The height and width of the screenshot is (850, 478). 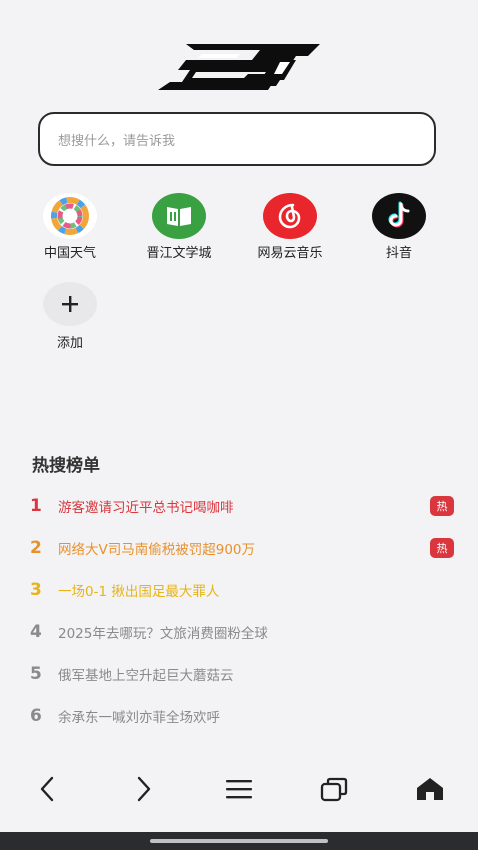 I want to click on shortcut-douyin: 抖音, so click(x=399, y=227).